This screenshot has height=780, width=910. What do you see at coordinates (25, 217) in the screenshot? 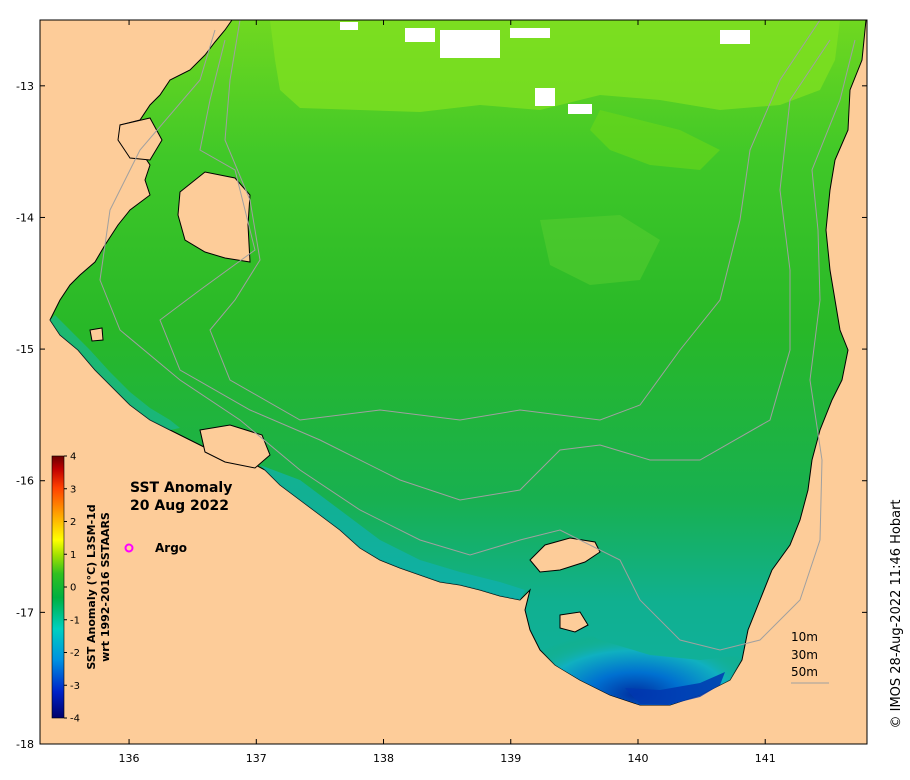
I see `y-tick-label: -14` at bounding box center [25, 217].